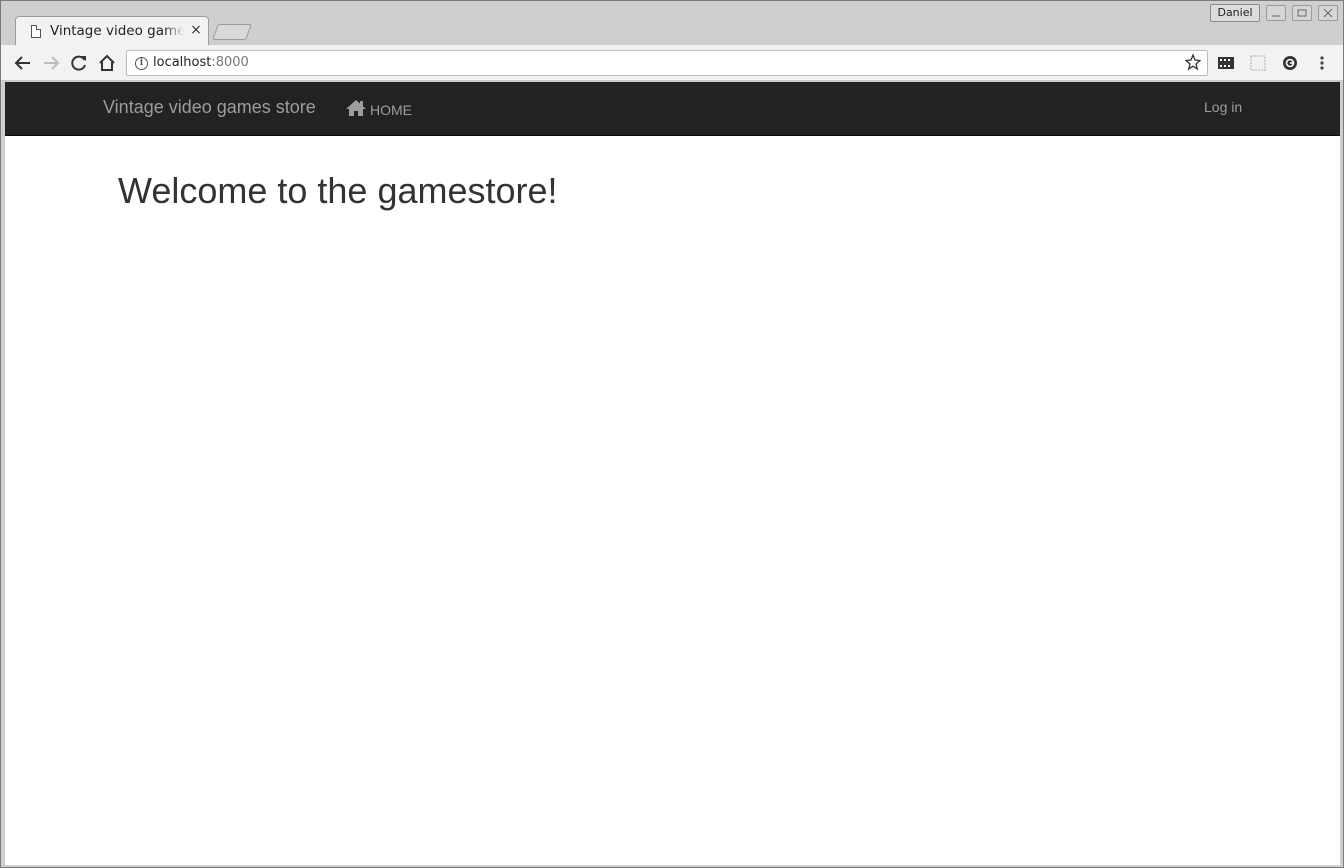 The height and width of the screenshot is (868, 1344). I want to click on film-icon, so click(1226, 63).